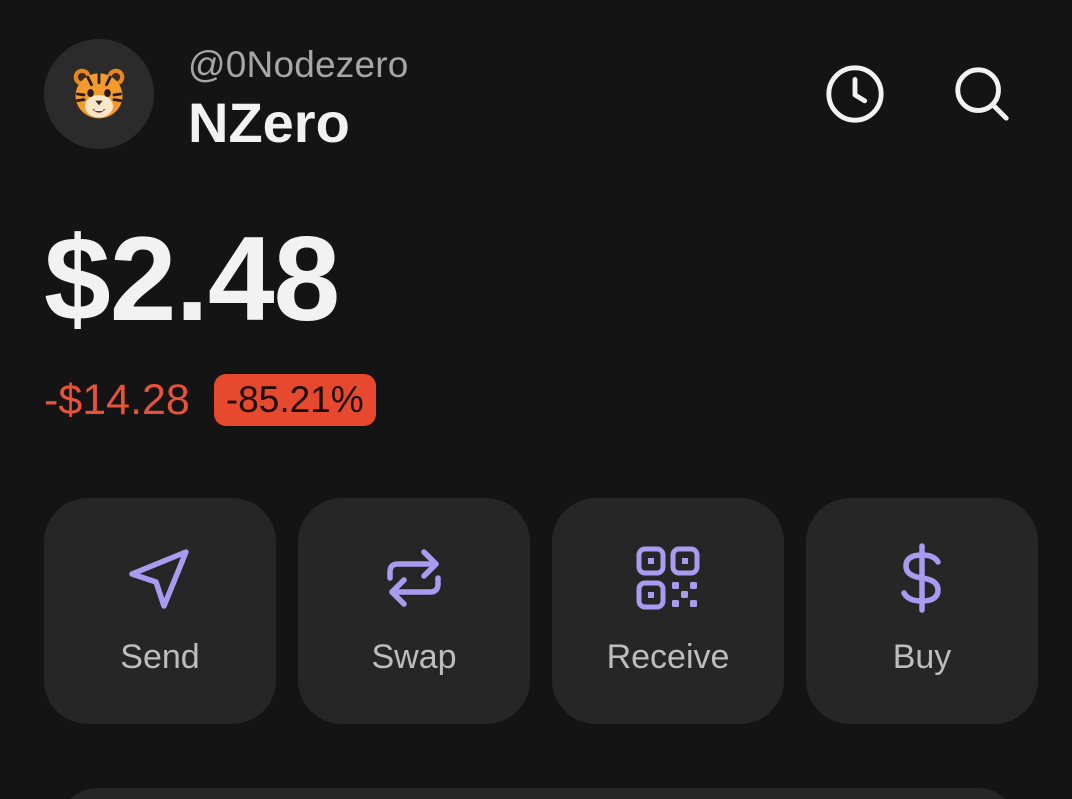 This screenshot has width=1072, height=799. I want to click on buy-button: Buy, so click(922, 611).